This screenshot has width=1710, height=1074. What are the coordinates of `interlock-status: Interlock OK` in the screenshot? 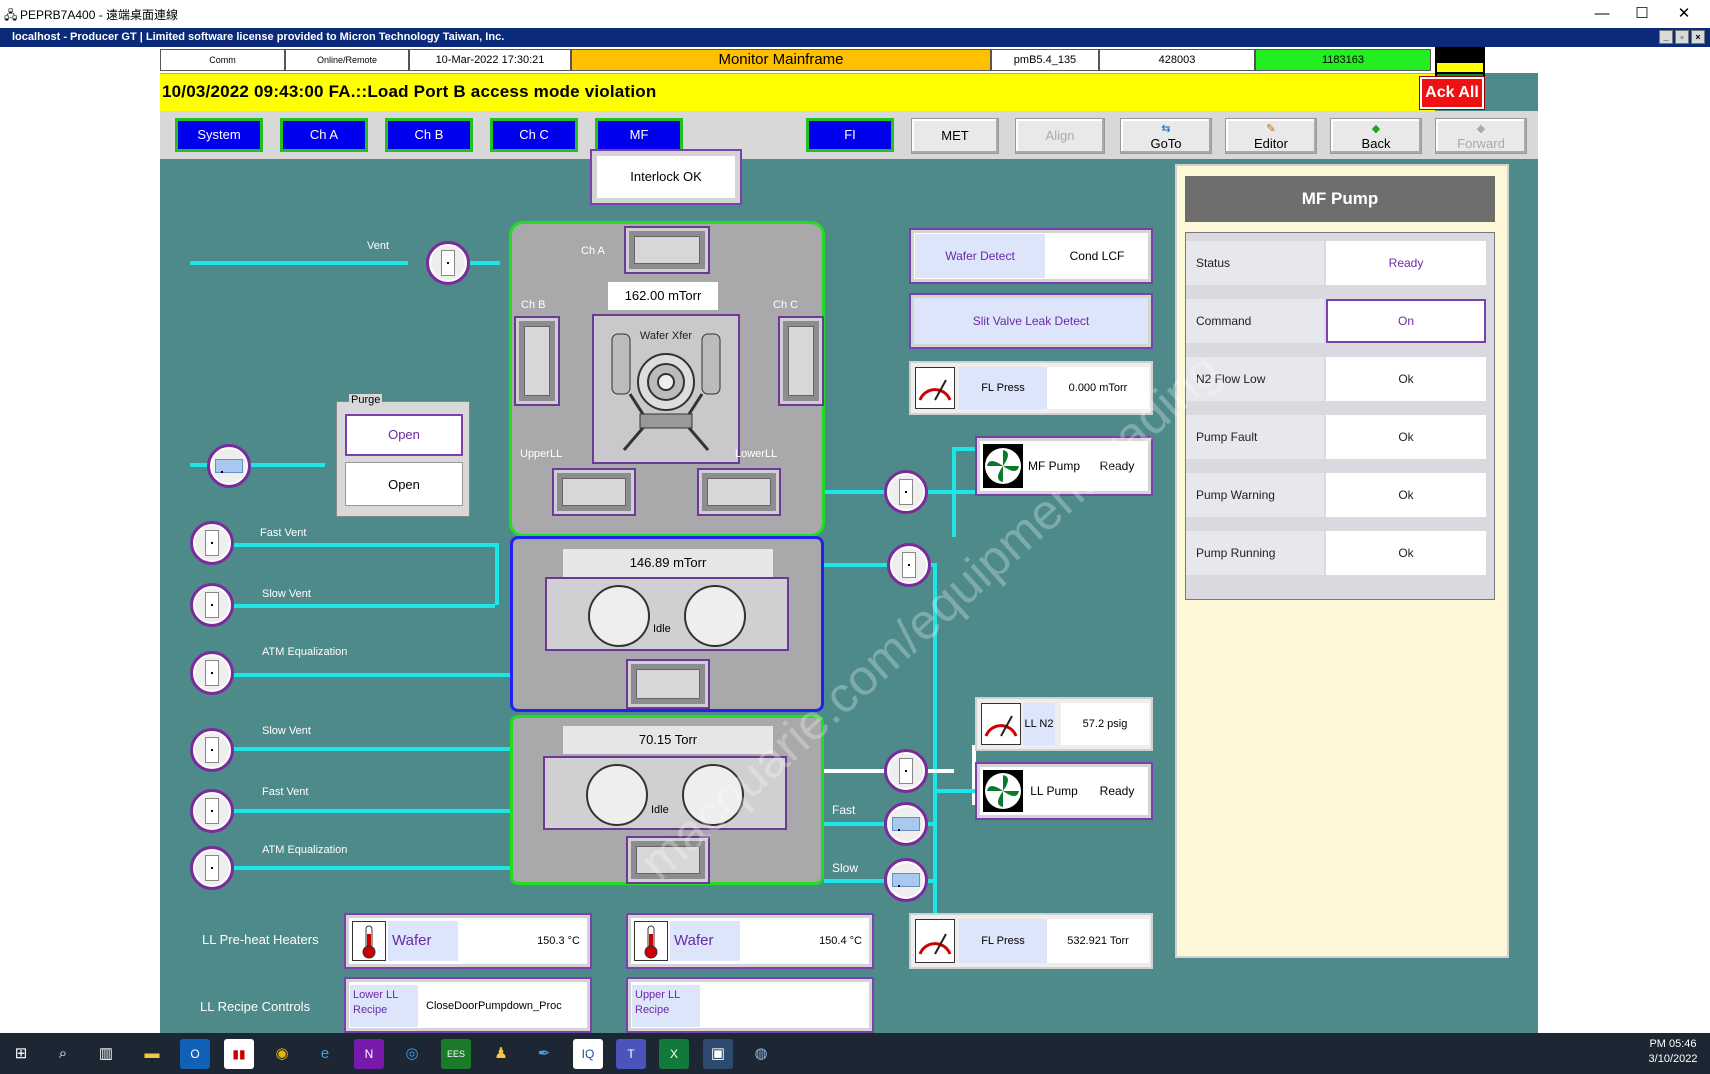 It's located at (666, 177).